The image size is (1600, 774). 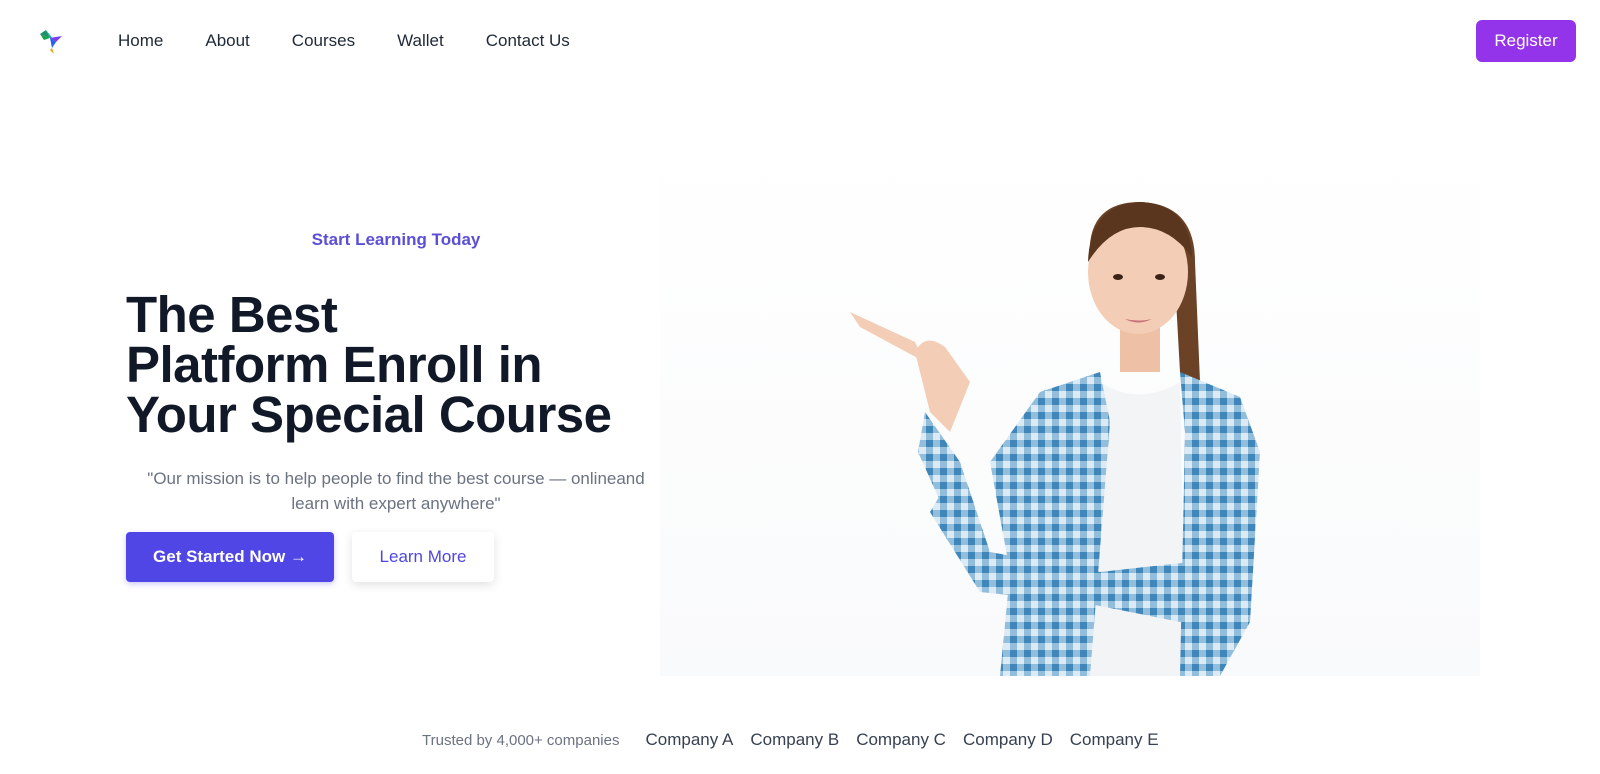 What do you see at coordinates (369, 414) in the screenshot?
I see `headline-line-3: Your Special Course` at bounding box center [369, 414].